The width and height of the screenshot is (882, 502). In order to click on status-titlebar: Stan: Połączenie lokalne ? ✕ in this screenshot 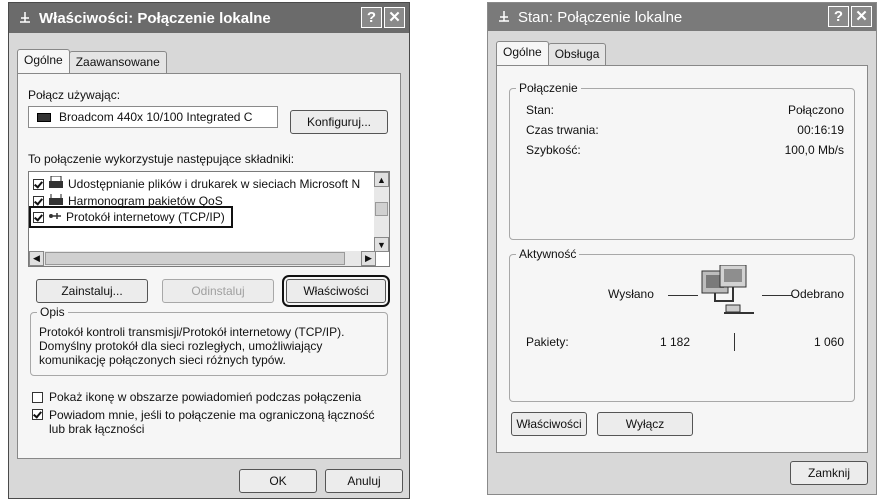, I will do `click(682, 17)`.